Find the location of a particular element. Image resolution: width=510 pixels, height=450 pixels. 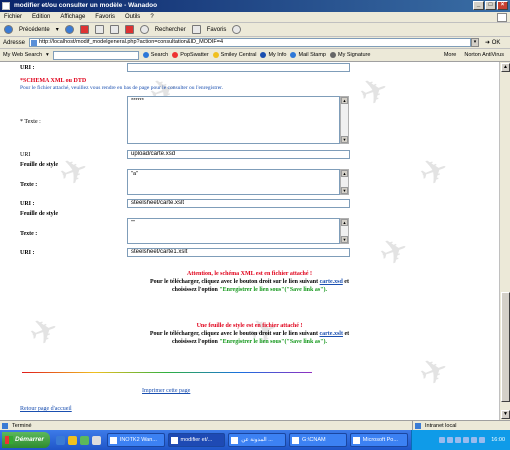

back-button: Précédente is located at coordinates (34, 30).